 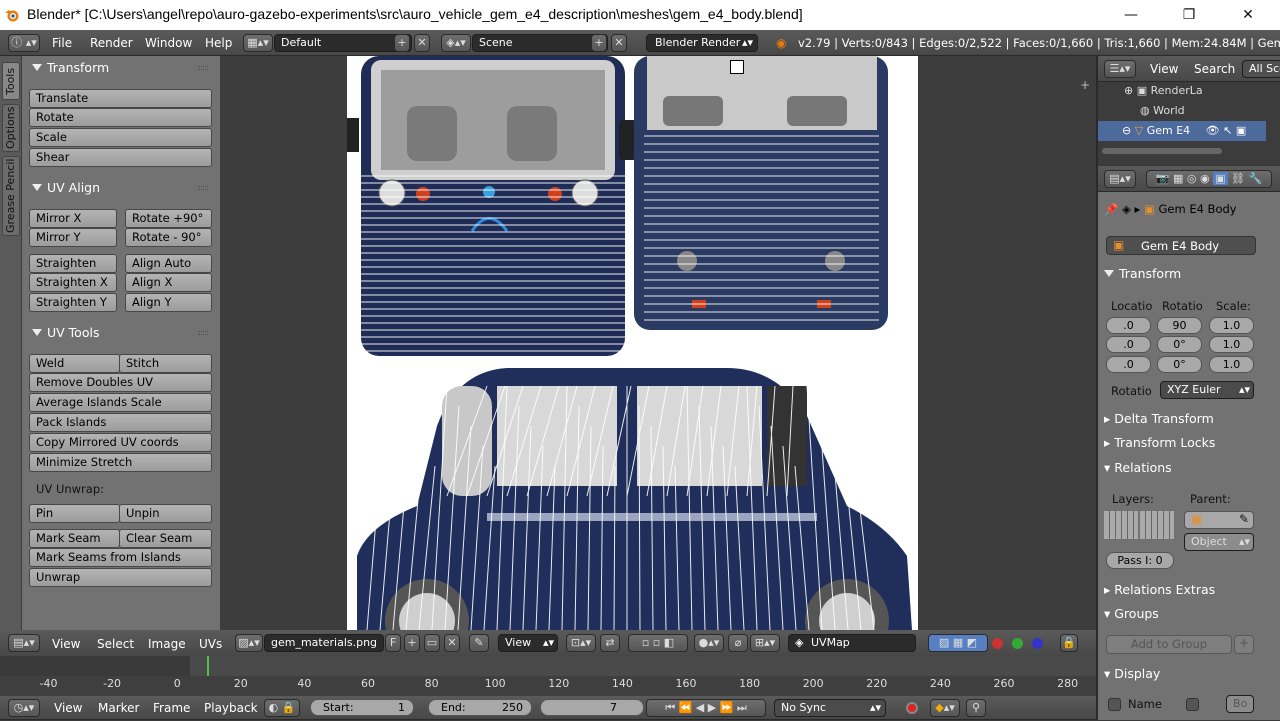 I want to click on pivot-icon: ⊡▴▾, so click(x=581, y=643).